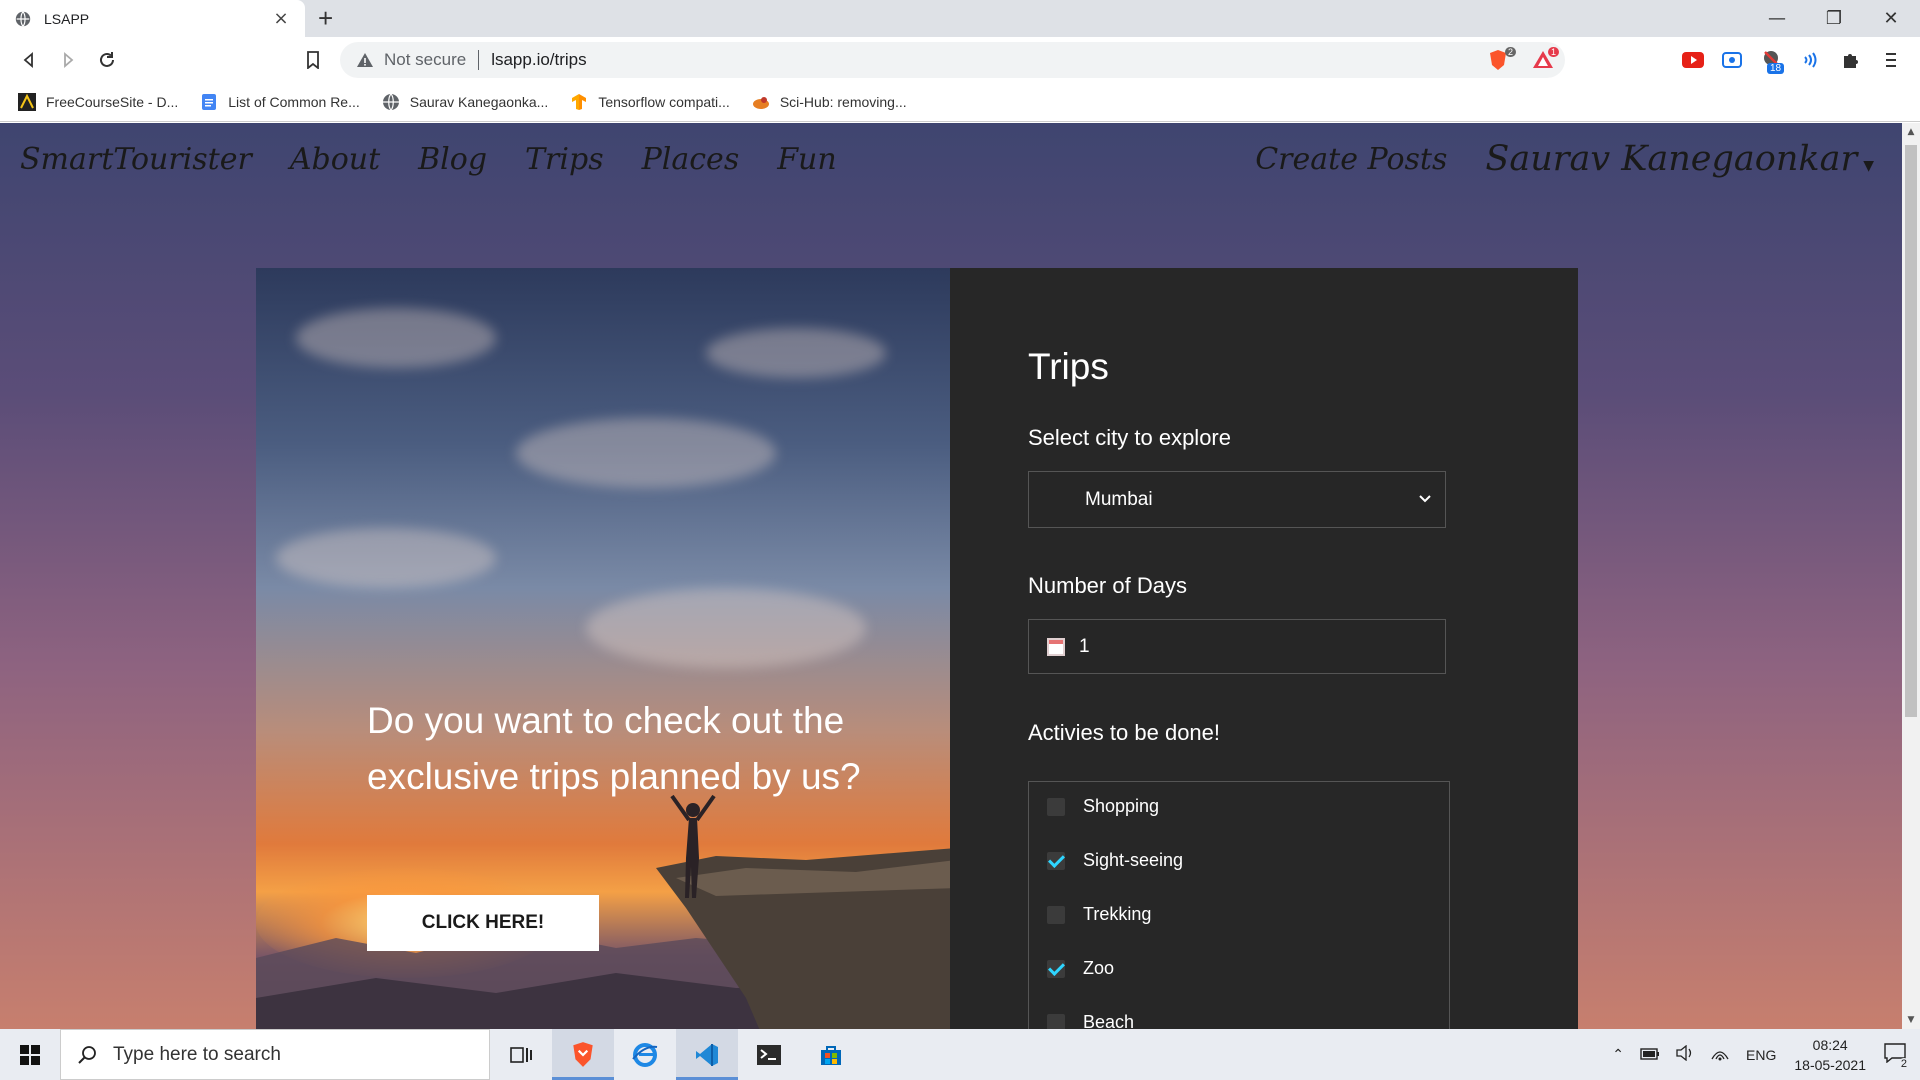  Describe the element at coordinates (1891, 60) in the screenshot. I see `menu-icon` at that location.